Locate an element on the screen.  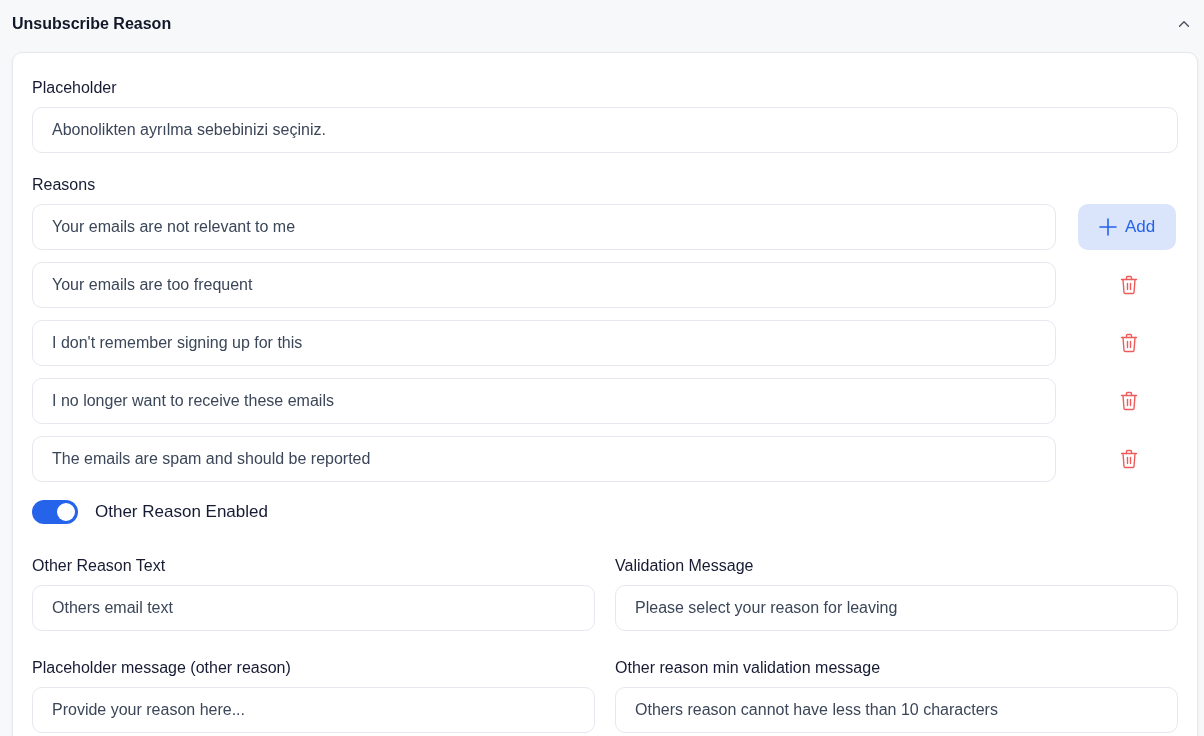
reason-field: Your emails are too frequent is located at coordinates (544, 285).